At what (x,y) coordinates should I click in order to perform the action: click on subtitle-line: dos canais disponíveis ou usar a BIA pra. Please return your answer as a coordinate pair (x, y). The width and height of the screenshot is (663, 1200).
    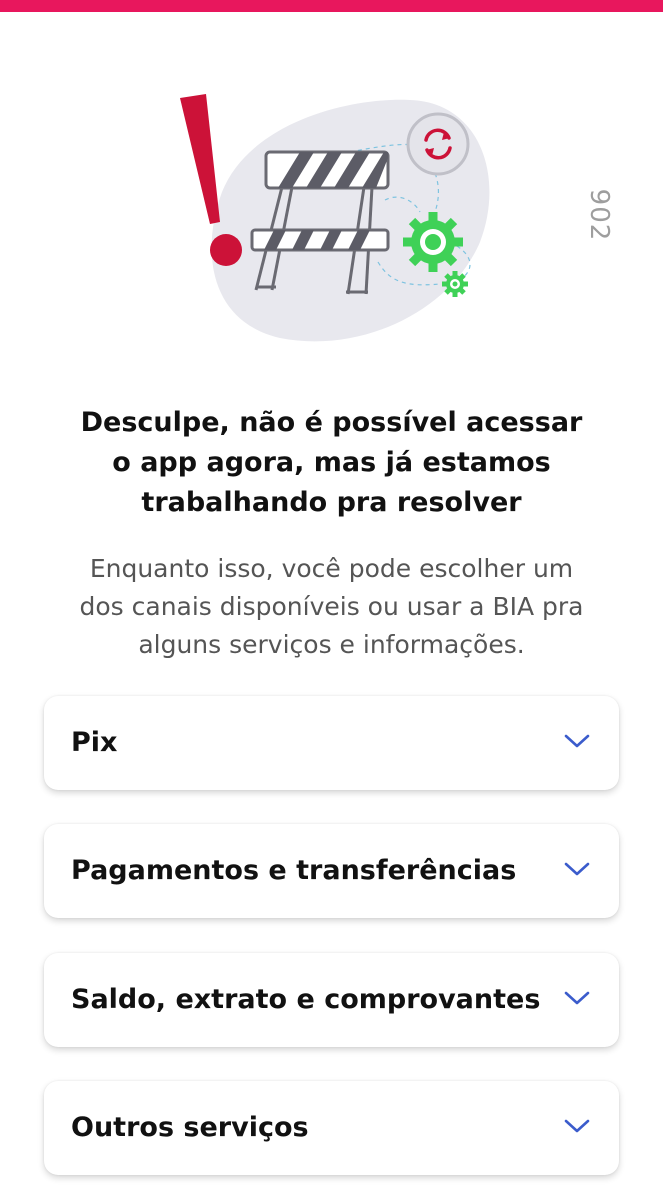
    Looking at the image, I should click on (331, 606).